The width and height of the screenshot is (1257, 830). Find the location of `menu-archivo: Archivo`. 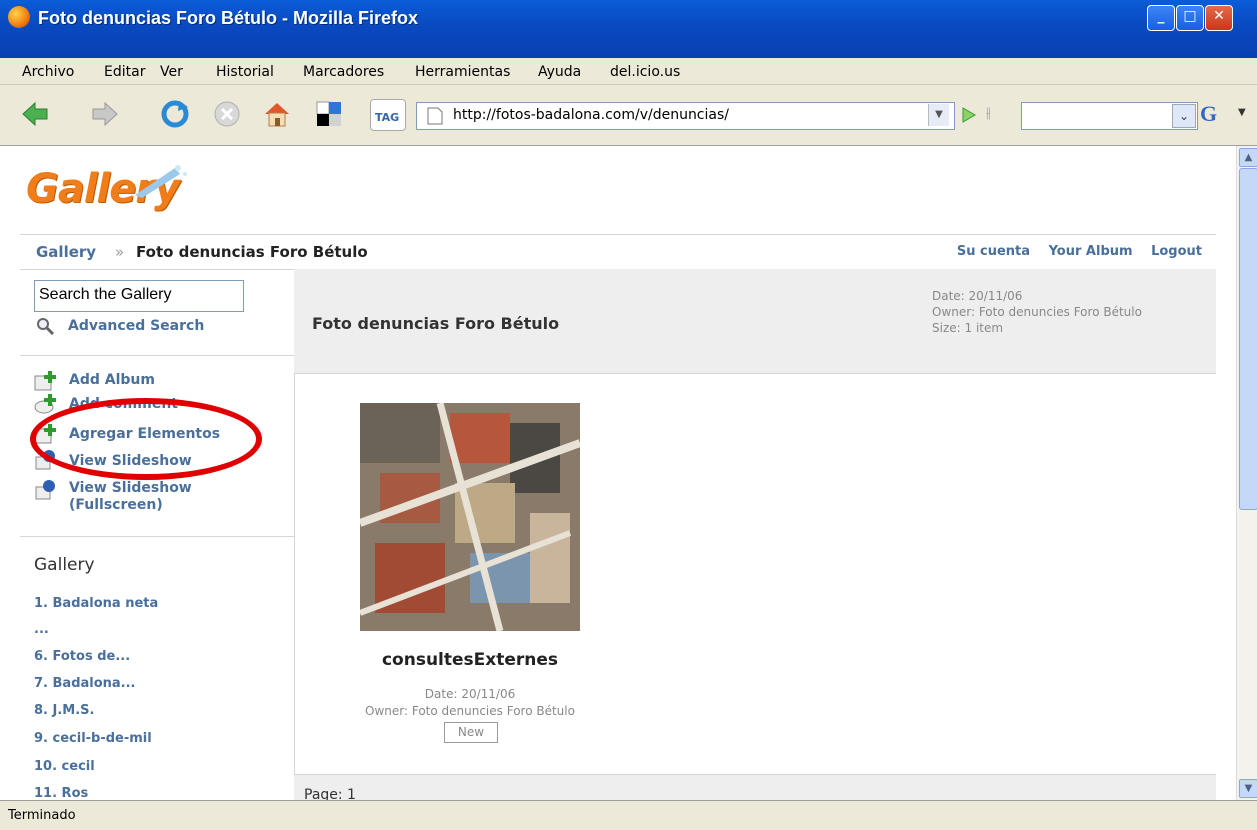

menu-archivo: Archivo is located at coordinates (48, 72).